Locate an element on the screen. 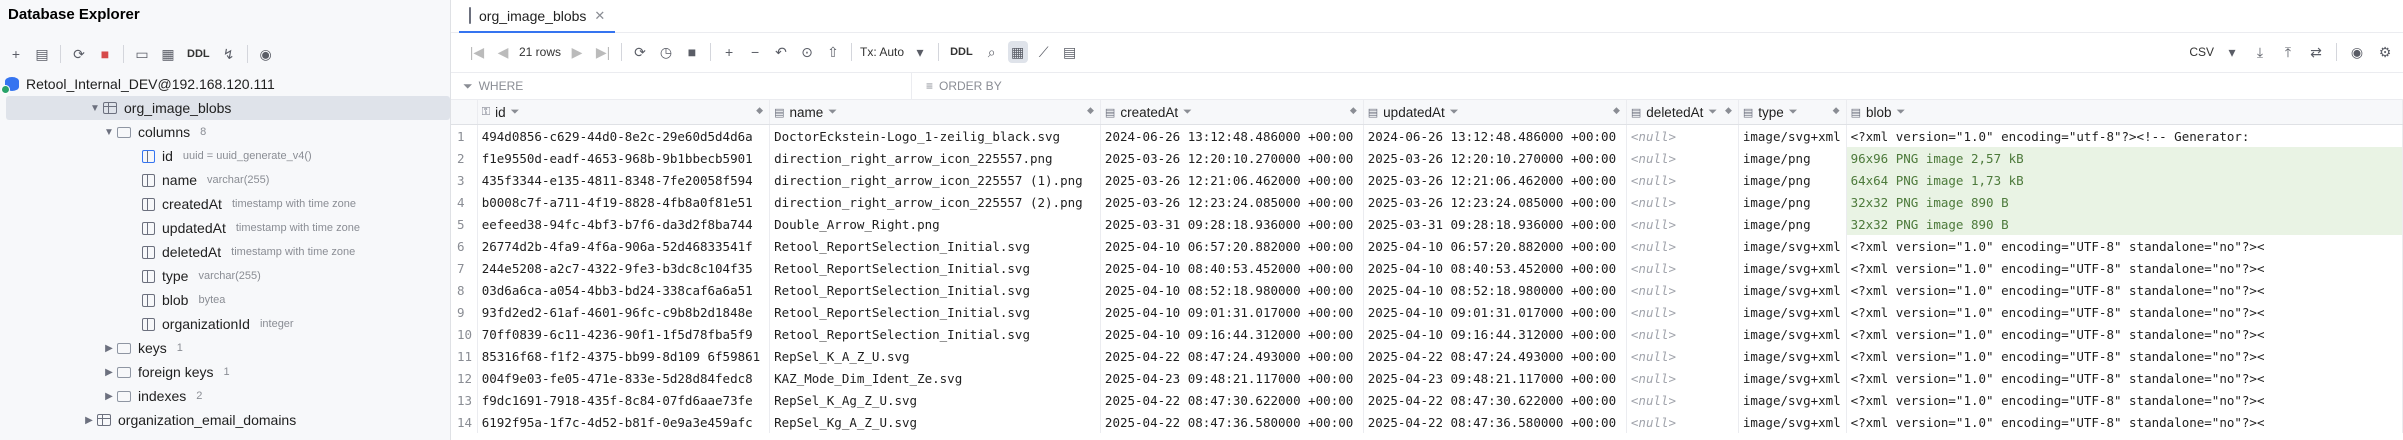 The height and width of the screenshot is (440, 2403). column-header: ⚿ id ⏷ ◆ is located at coordinates (624, 112).